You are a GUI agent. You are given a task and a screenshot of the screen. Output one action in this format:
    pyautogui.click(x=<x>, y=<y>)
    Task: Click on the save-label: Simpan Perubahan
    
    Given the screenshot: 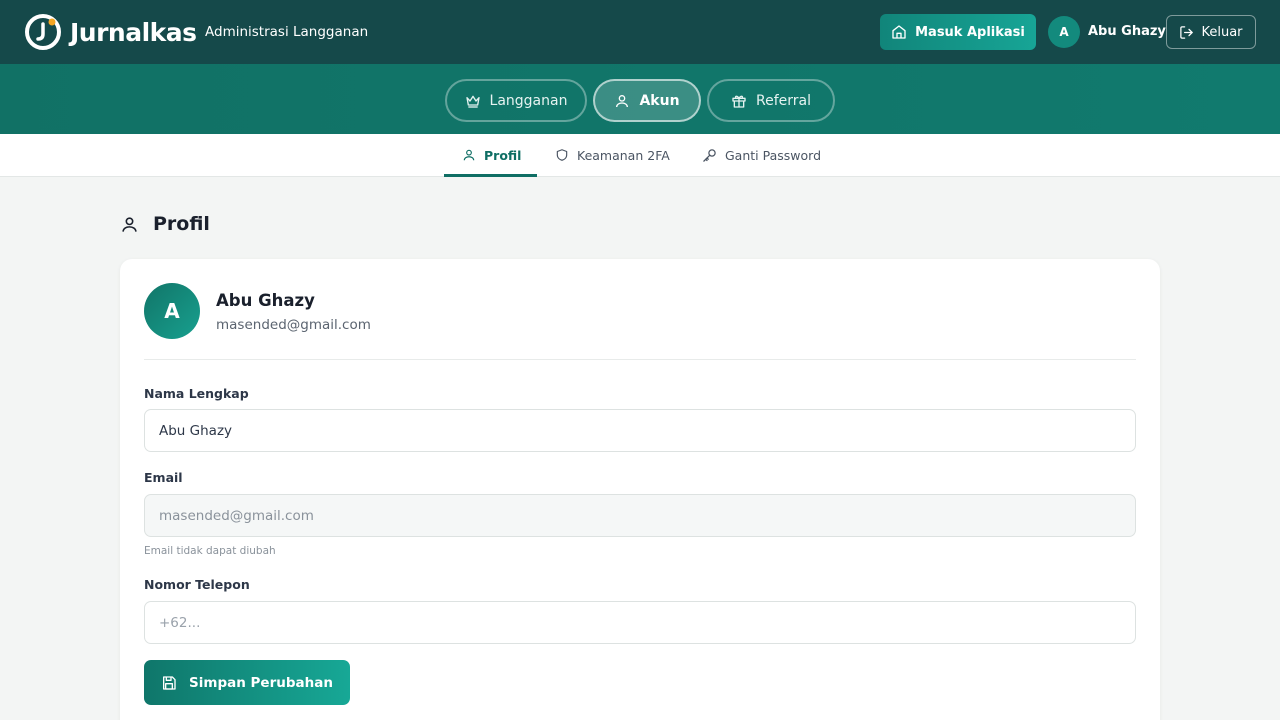 What is the action you would take?
    pyautogui.click(x=261, y=682)
    